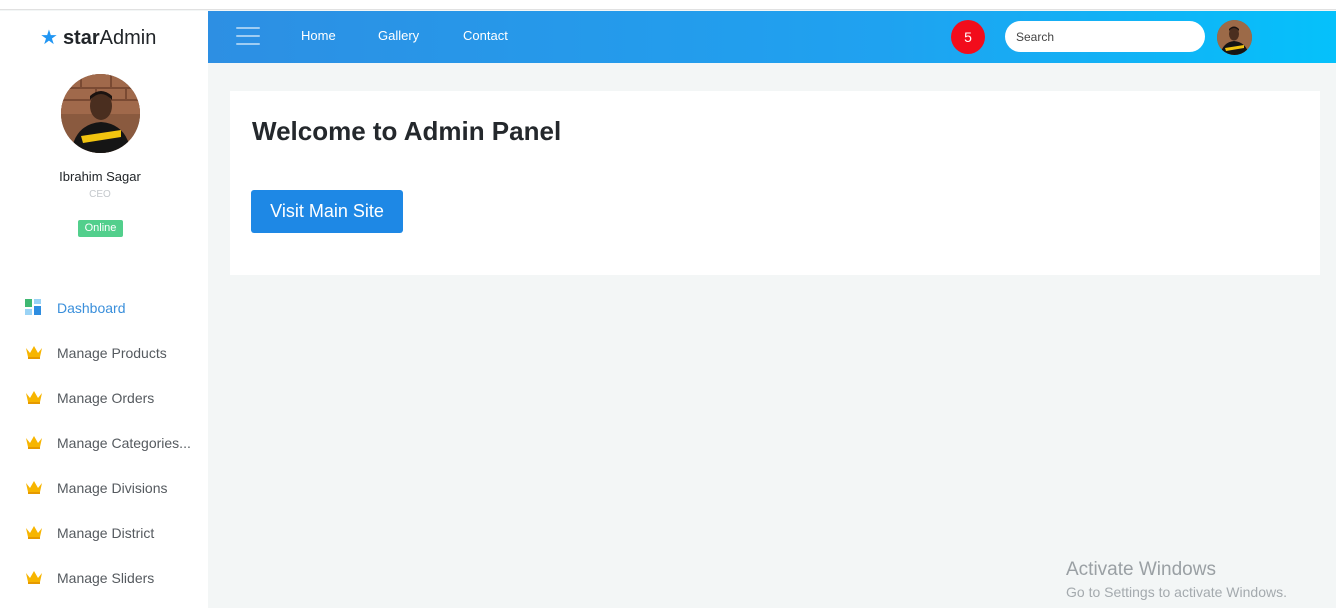 This screenshot has height=608, width=1336. What do you see at coordinates (248, 37) in the screenshot?
I see `menu-toggle-icon` at bounding box center [248, 37].